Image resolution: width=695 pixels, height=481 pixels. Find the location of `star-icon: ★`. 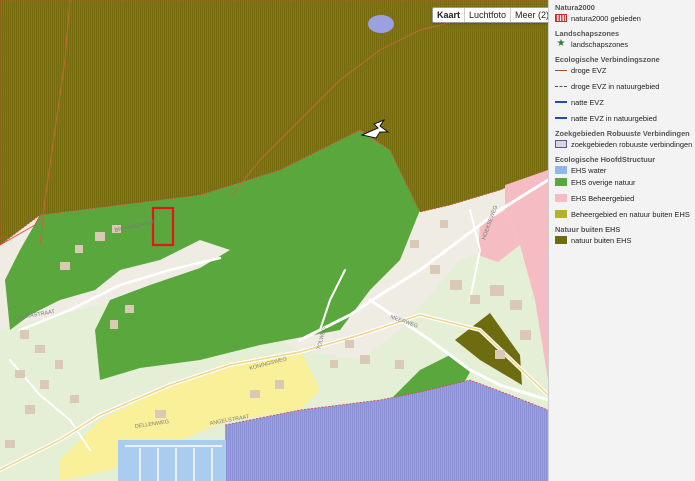

star-icon: ★ is located at coordinates (561, 43).